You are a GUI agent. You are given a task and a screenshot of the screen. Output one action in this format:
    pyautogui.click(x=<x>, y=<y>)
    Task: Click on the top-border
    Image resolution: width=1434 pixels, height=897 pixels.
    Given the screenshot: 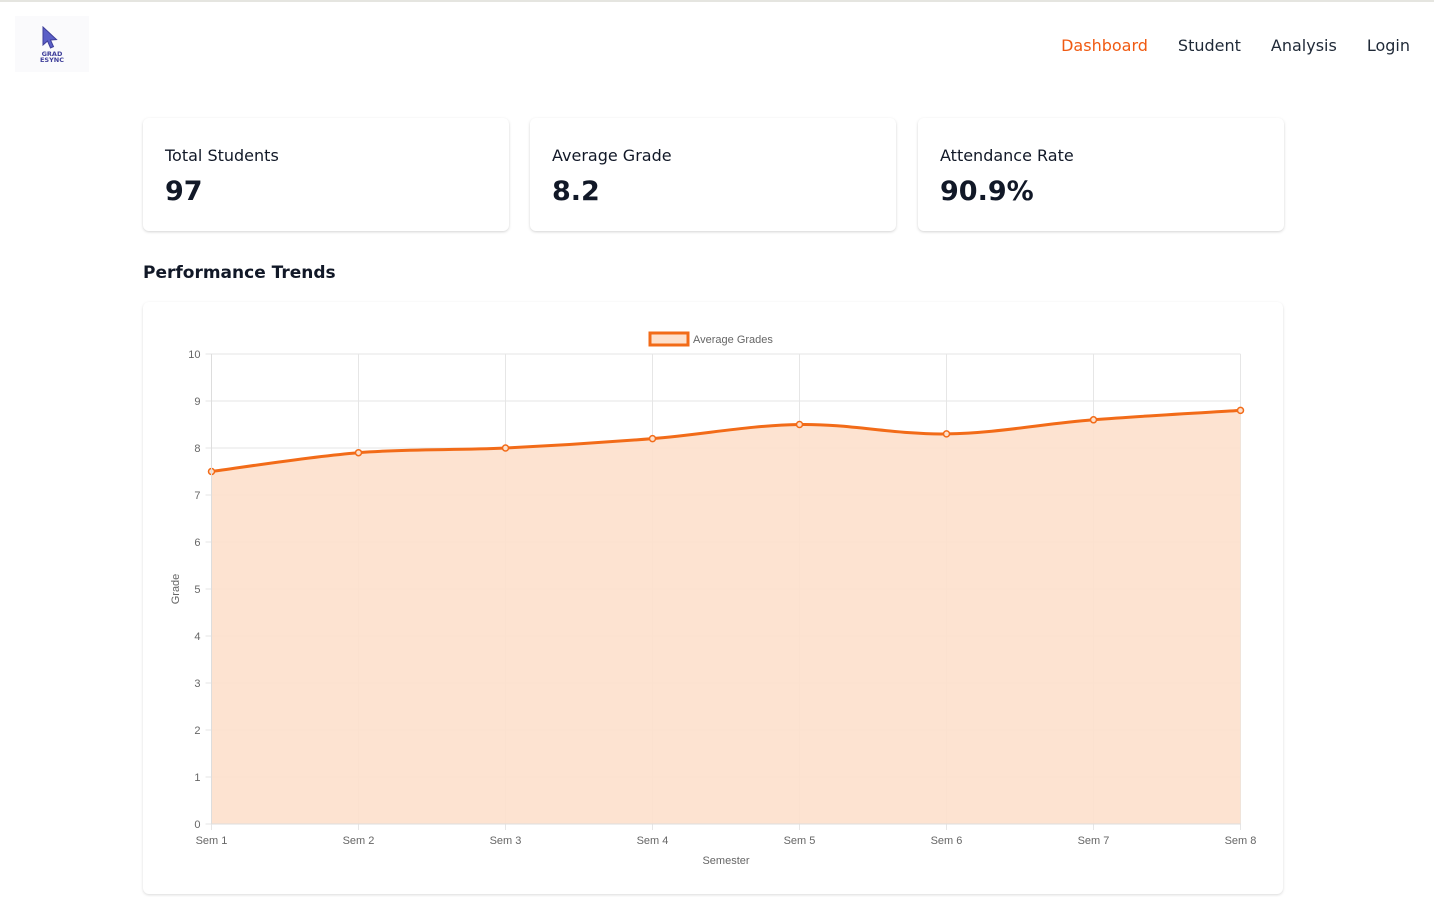 What is the action you would take?
    pyautogui.click(x=717, y=1)
    